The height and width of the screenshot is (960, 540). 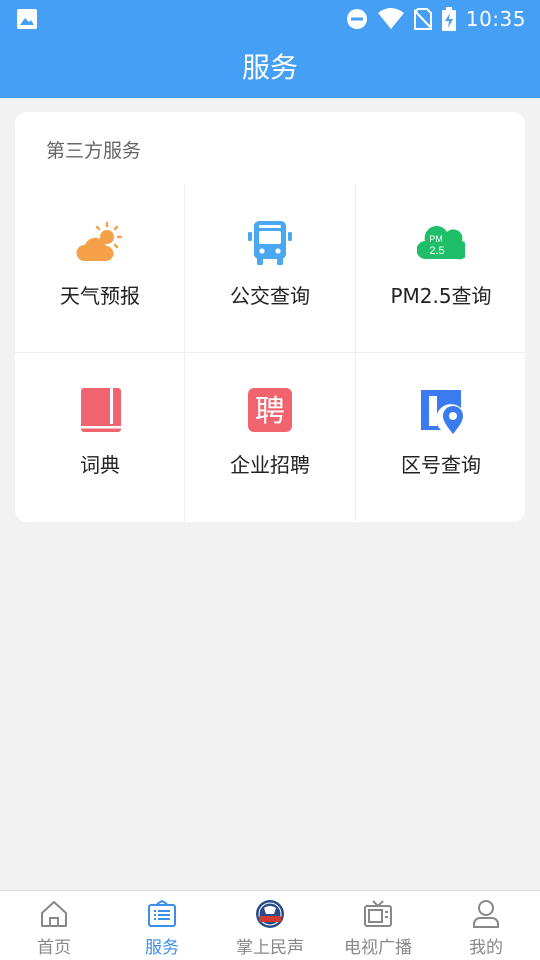 I want to click on service-recruit: 聘 企业招聘, so click(x=270, y=437).